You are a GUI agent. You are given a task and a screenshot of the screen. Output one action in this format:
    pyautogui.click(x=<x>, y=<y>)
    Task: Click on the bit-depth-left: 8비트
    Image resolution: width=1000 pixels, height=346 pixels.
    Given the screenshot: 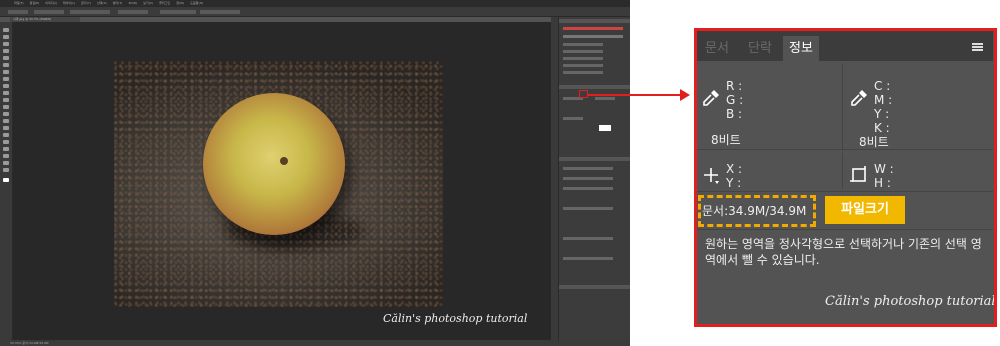 What is the action you would take?
    pyautogui.click(x=726, y=140)
    